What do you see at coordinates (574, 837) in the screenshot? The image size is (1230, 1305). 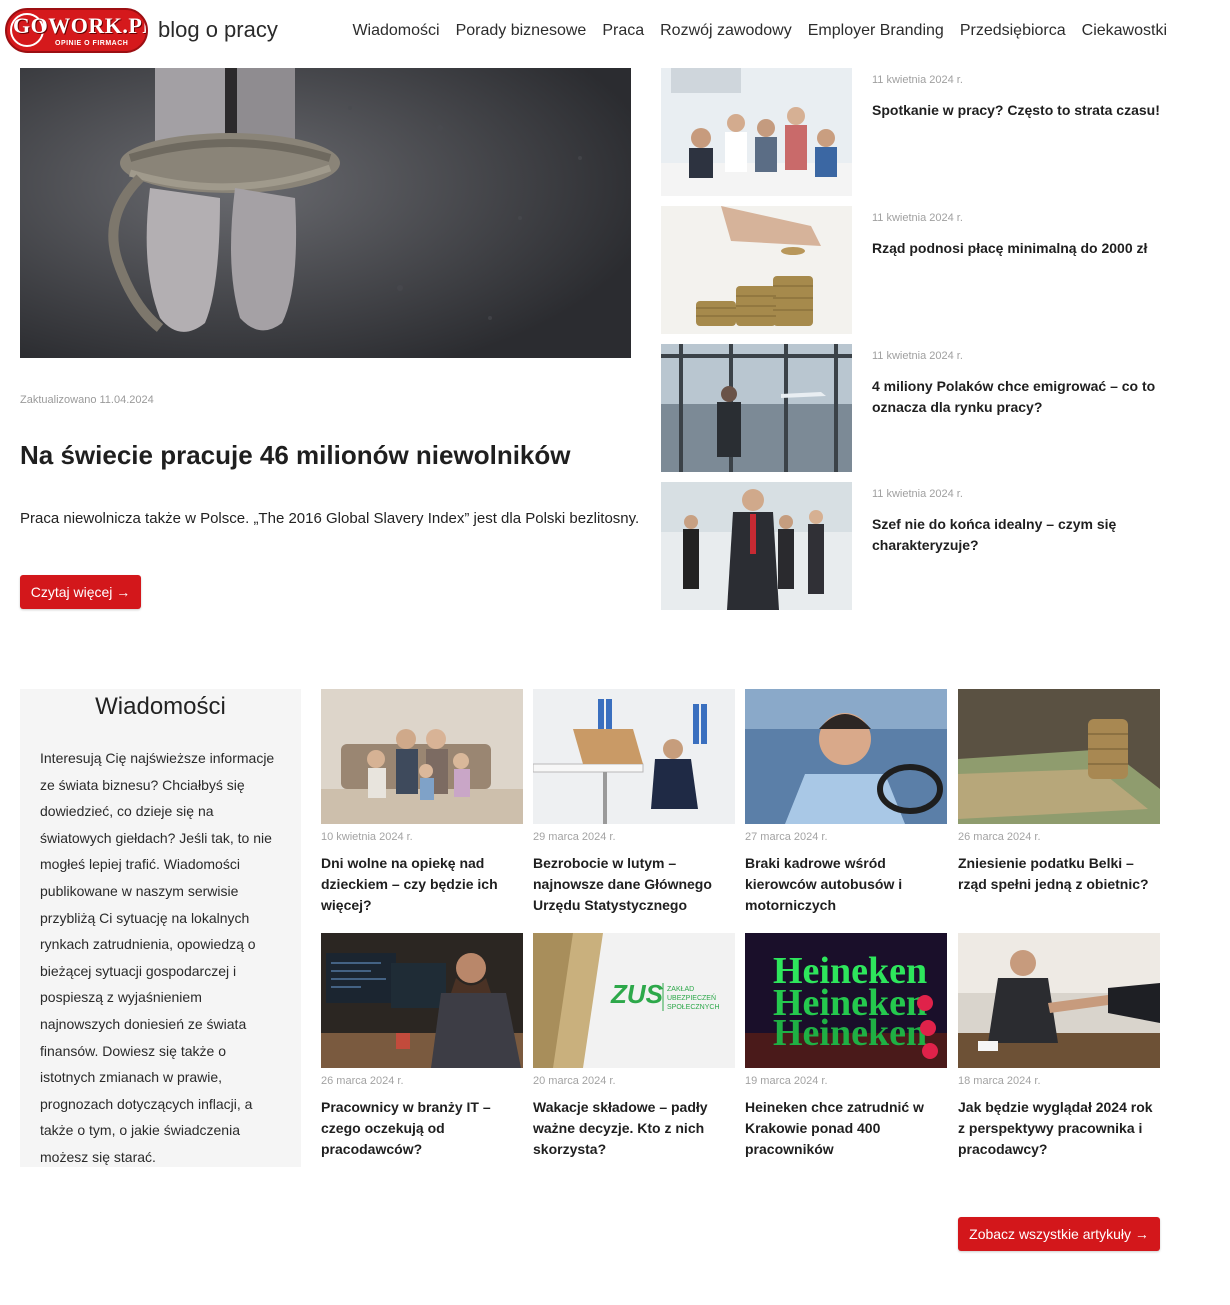 I see `article-date: 29 marca 2024 r.` at bounding box center [574, 837].